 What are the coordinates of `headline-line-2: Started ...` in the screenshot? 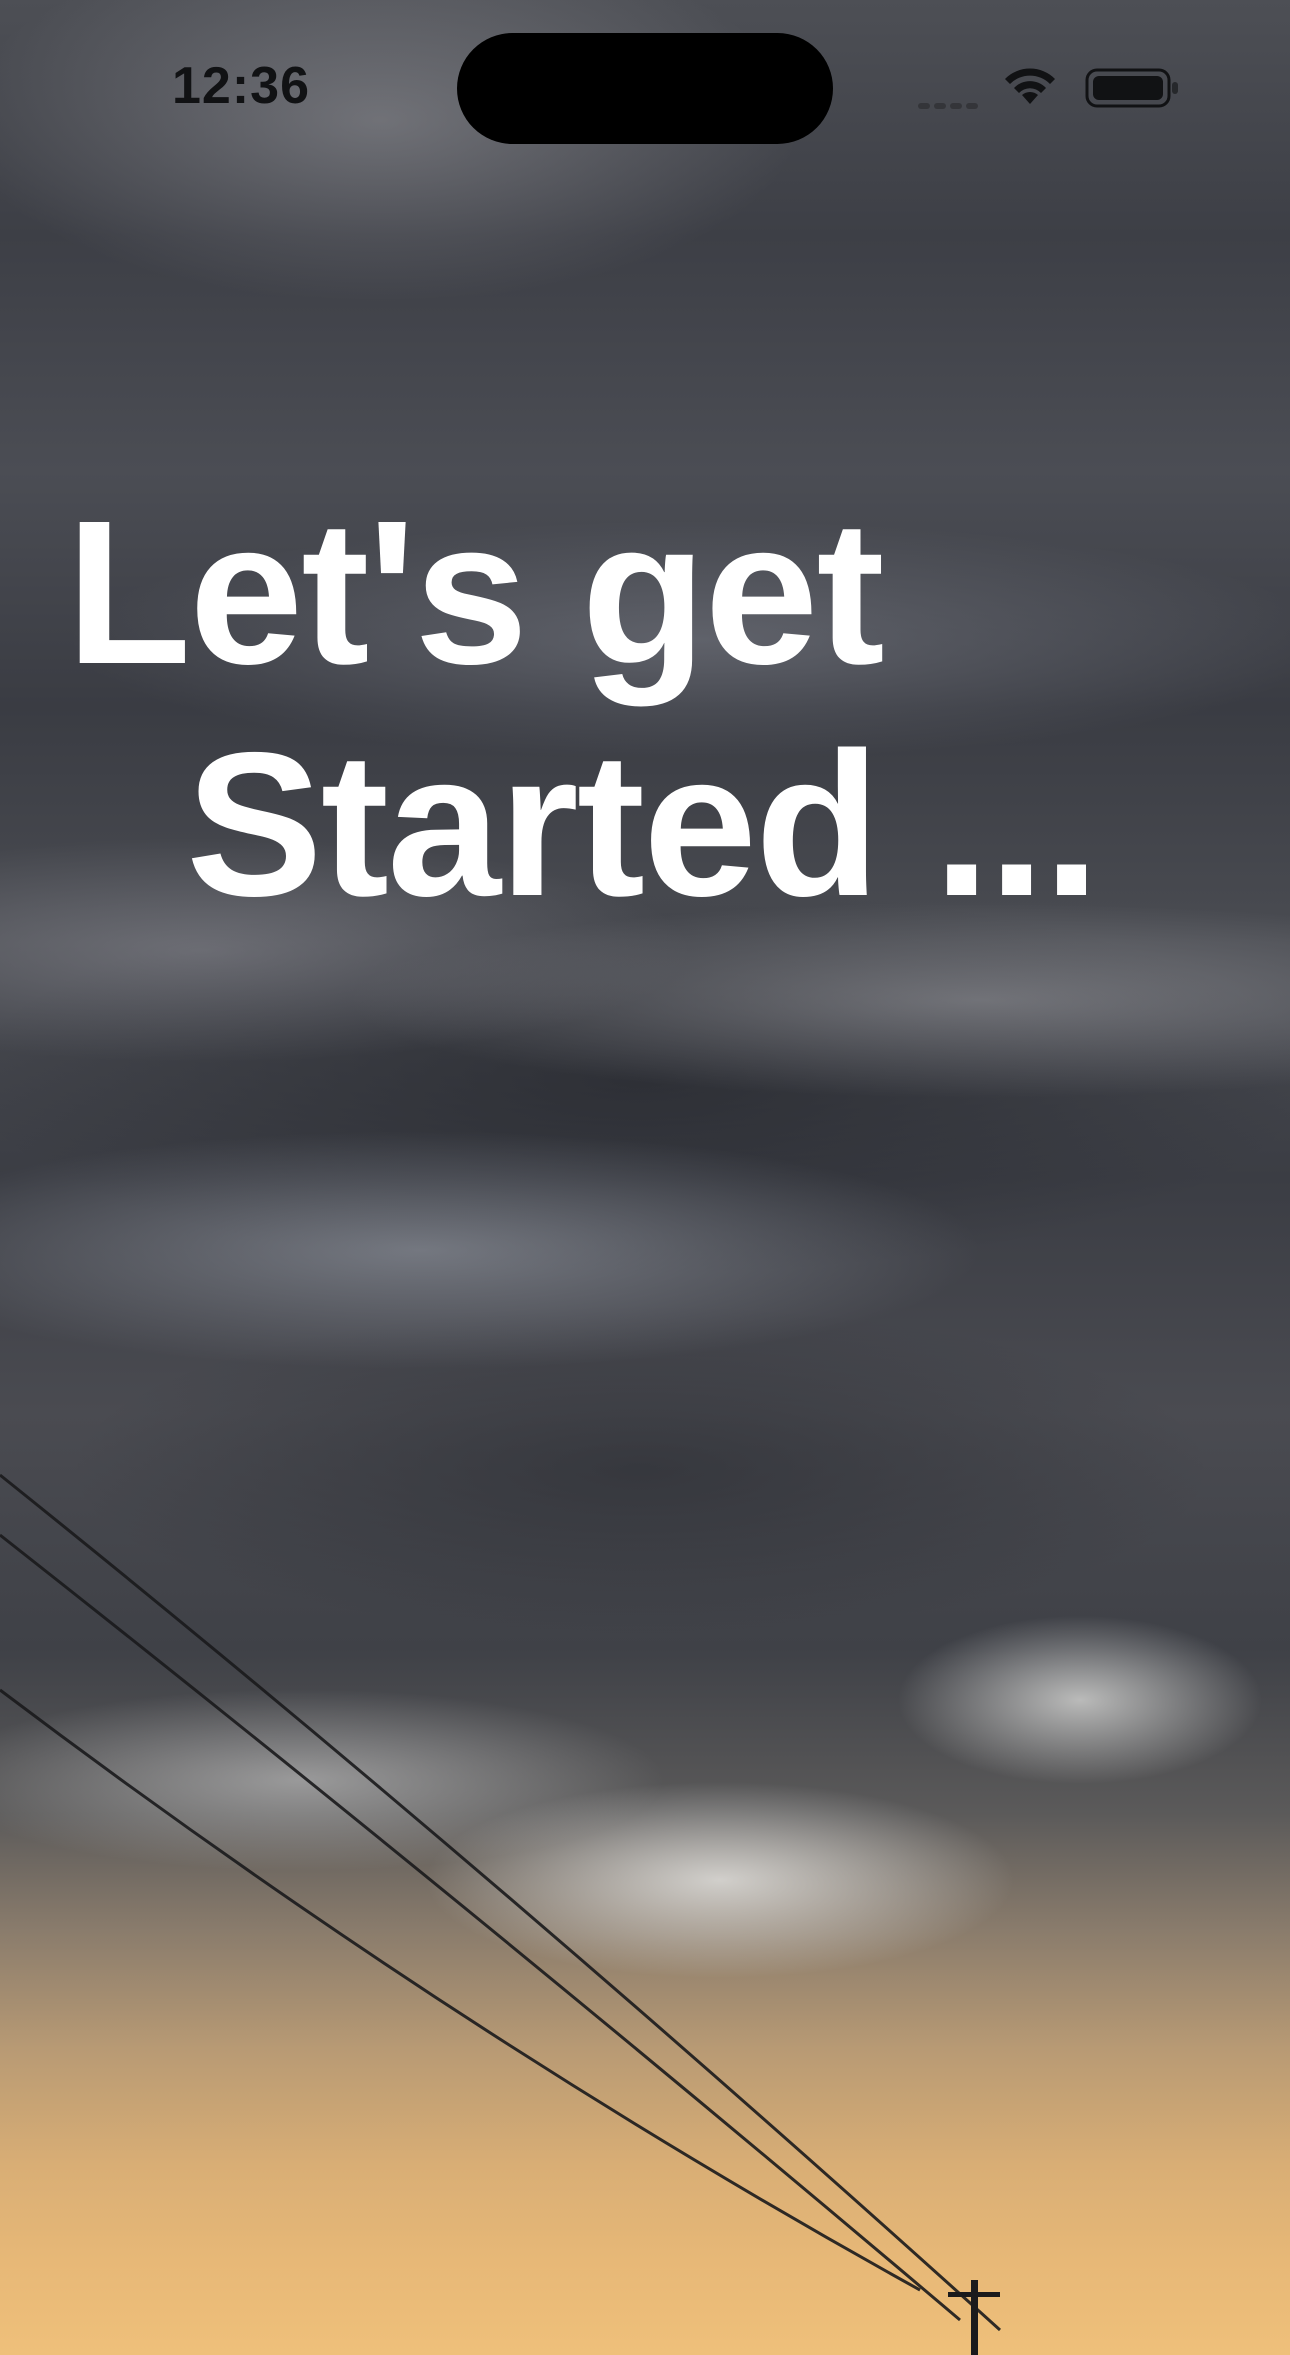 It's located at (643, 824).